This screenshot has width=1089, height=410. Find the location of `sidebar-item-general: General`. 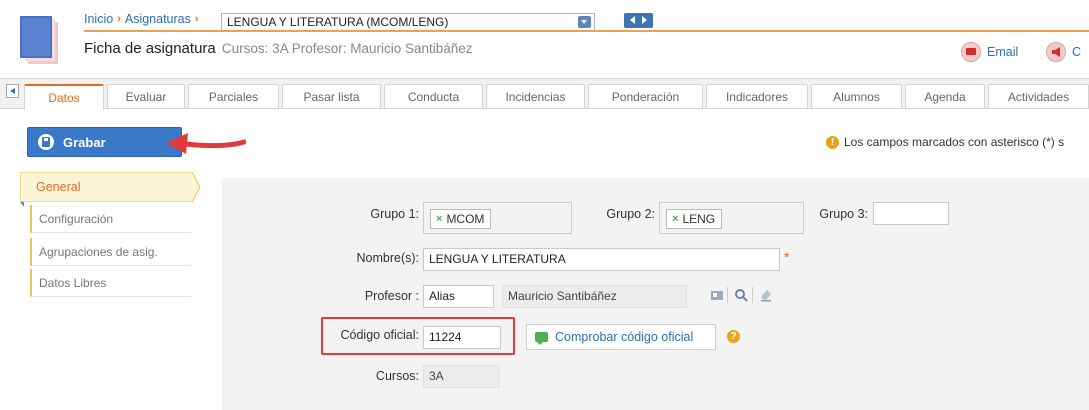

sidebar-item-general: General is located at coordinates (110, 187).